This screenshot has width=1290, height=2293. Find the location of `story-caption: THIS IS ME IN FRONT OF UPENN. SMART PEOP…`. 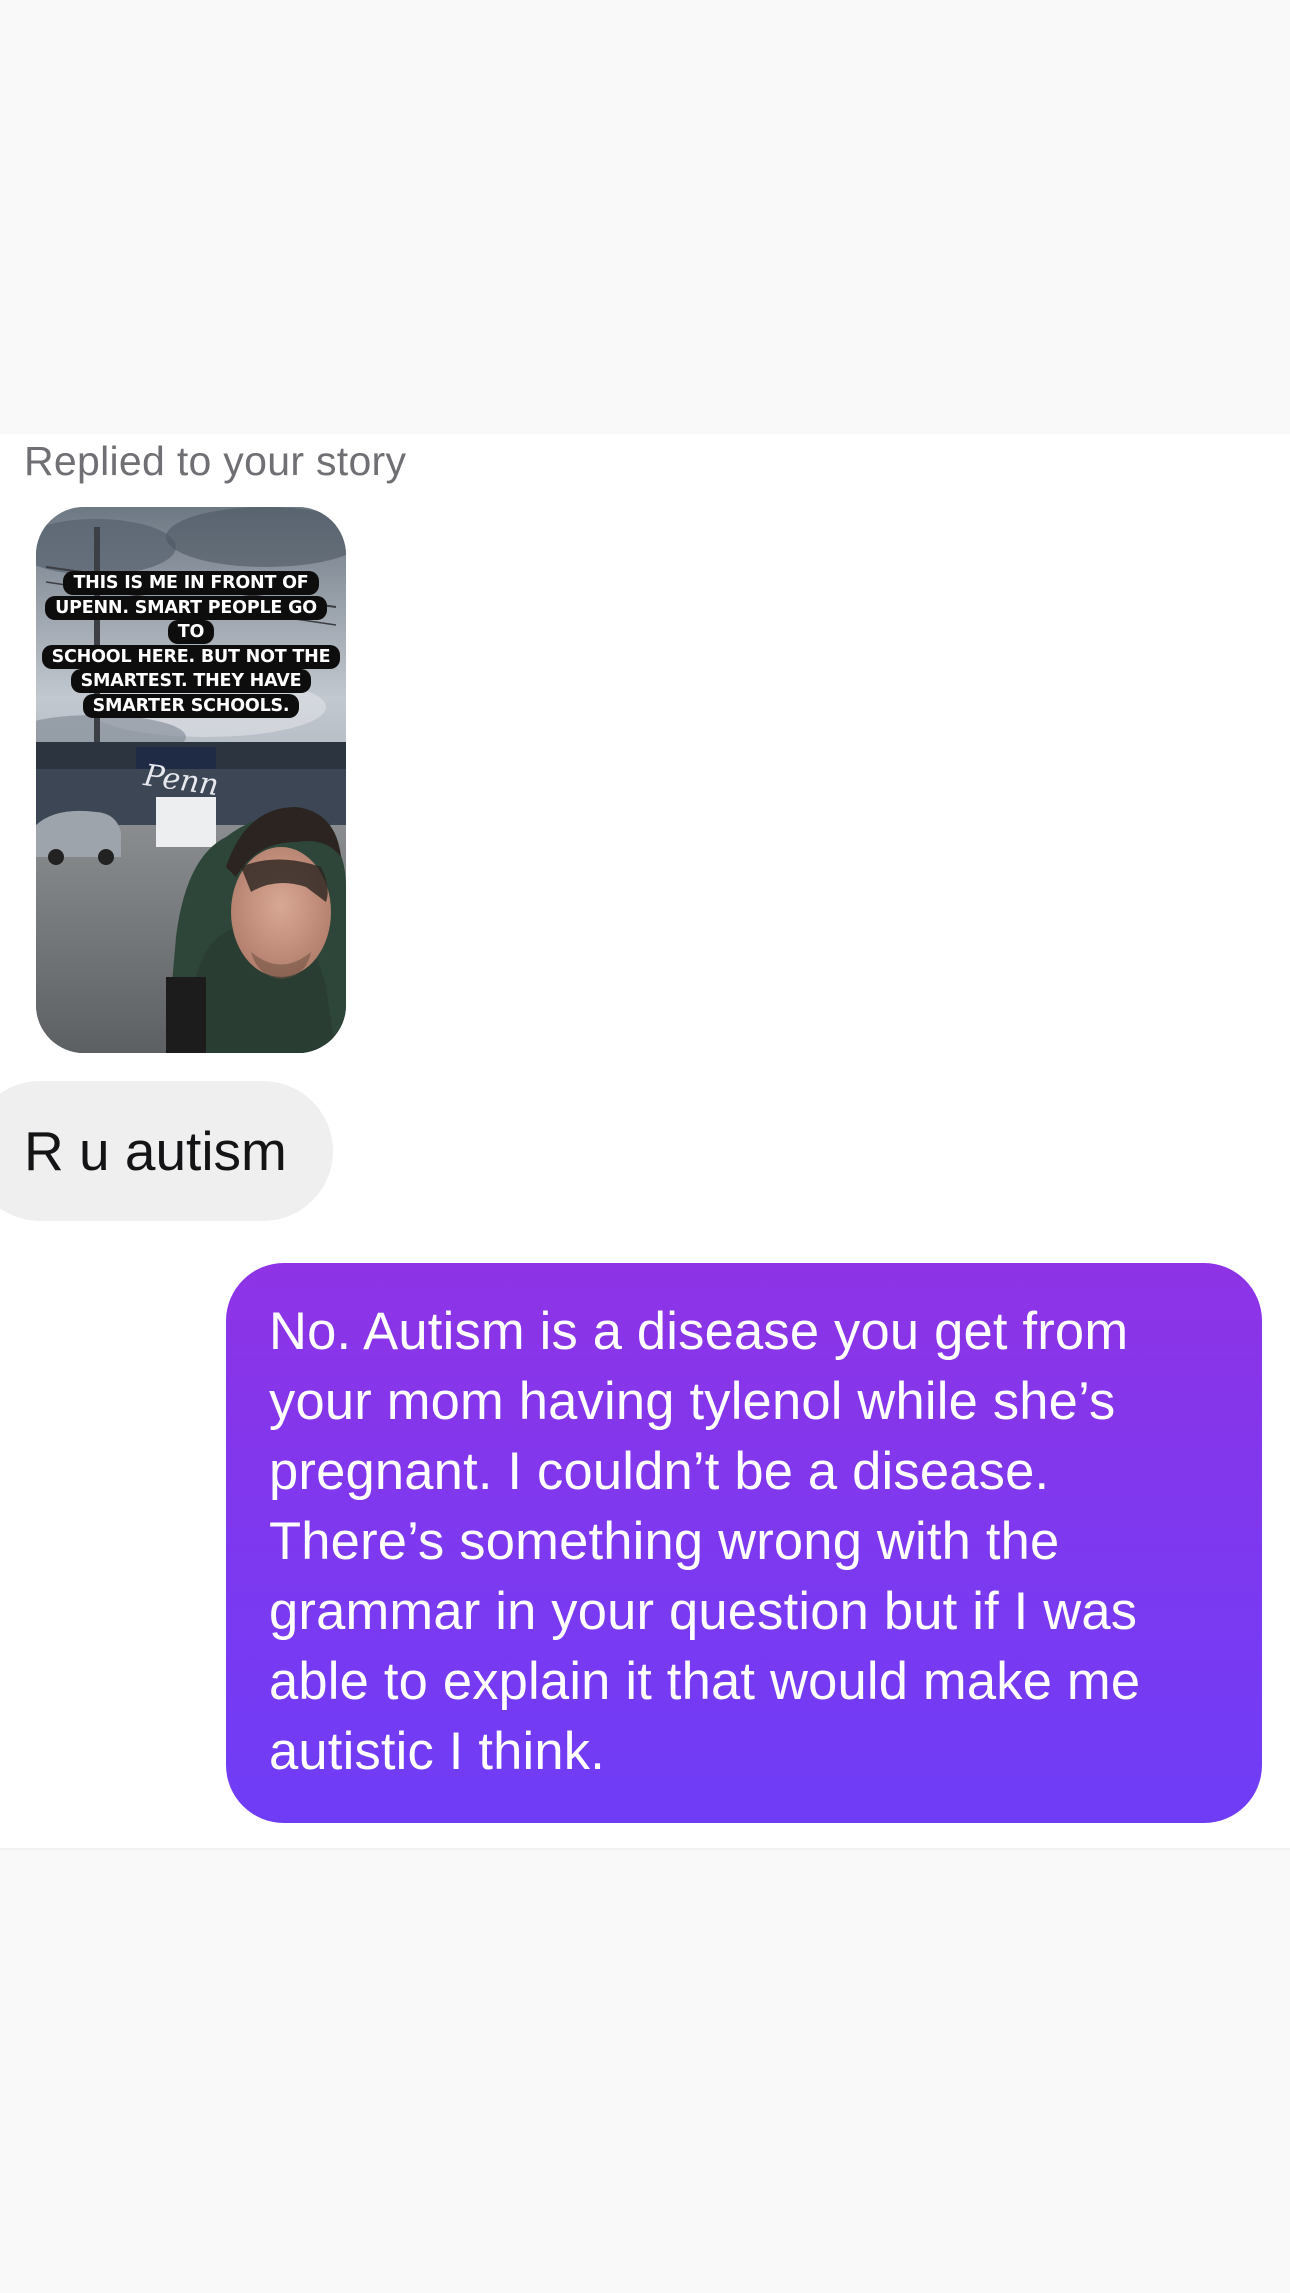

story-caption: THIS IS ME IN FRONT OF UPENN. SMART PEOP… is located at coordinates (191, 644).